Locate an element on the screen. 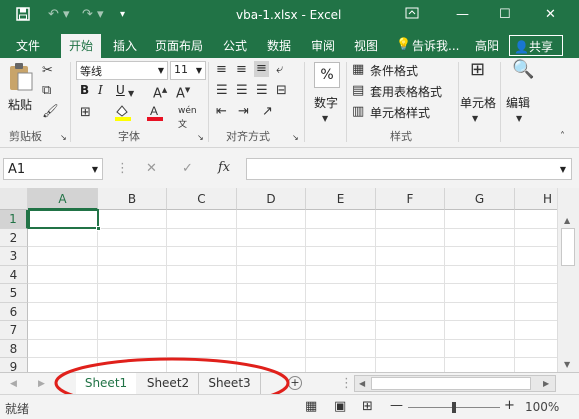 This screenshot has height=419, width=579. row-header: 1 is located at coordinates (14, 219).